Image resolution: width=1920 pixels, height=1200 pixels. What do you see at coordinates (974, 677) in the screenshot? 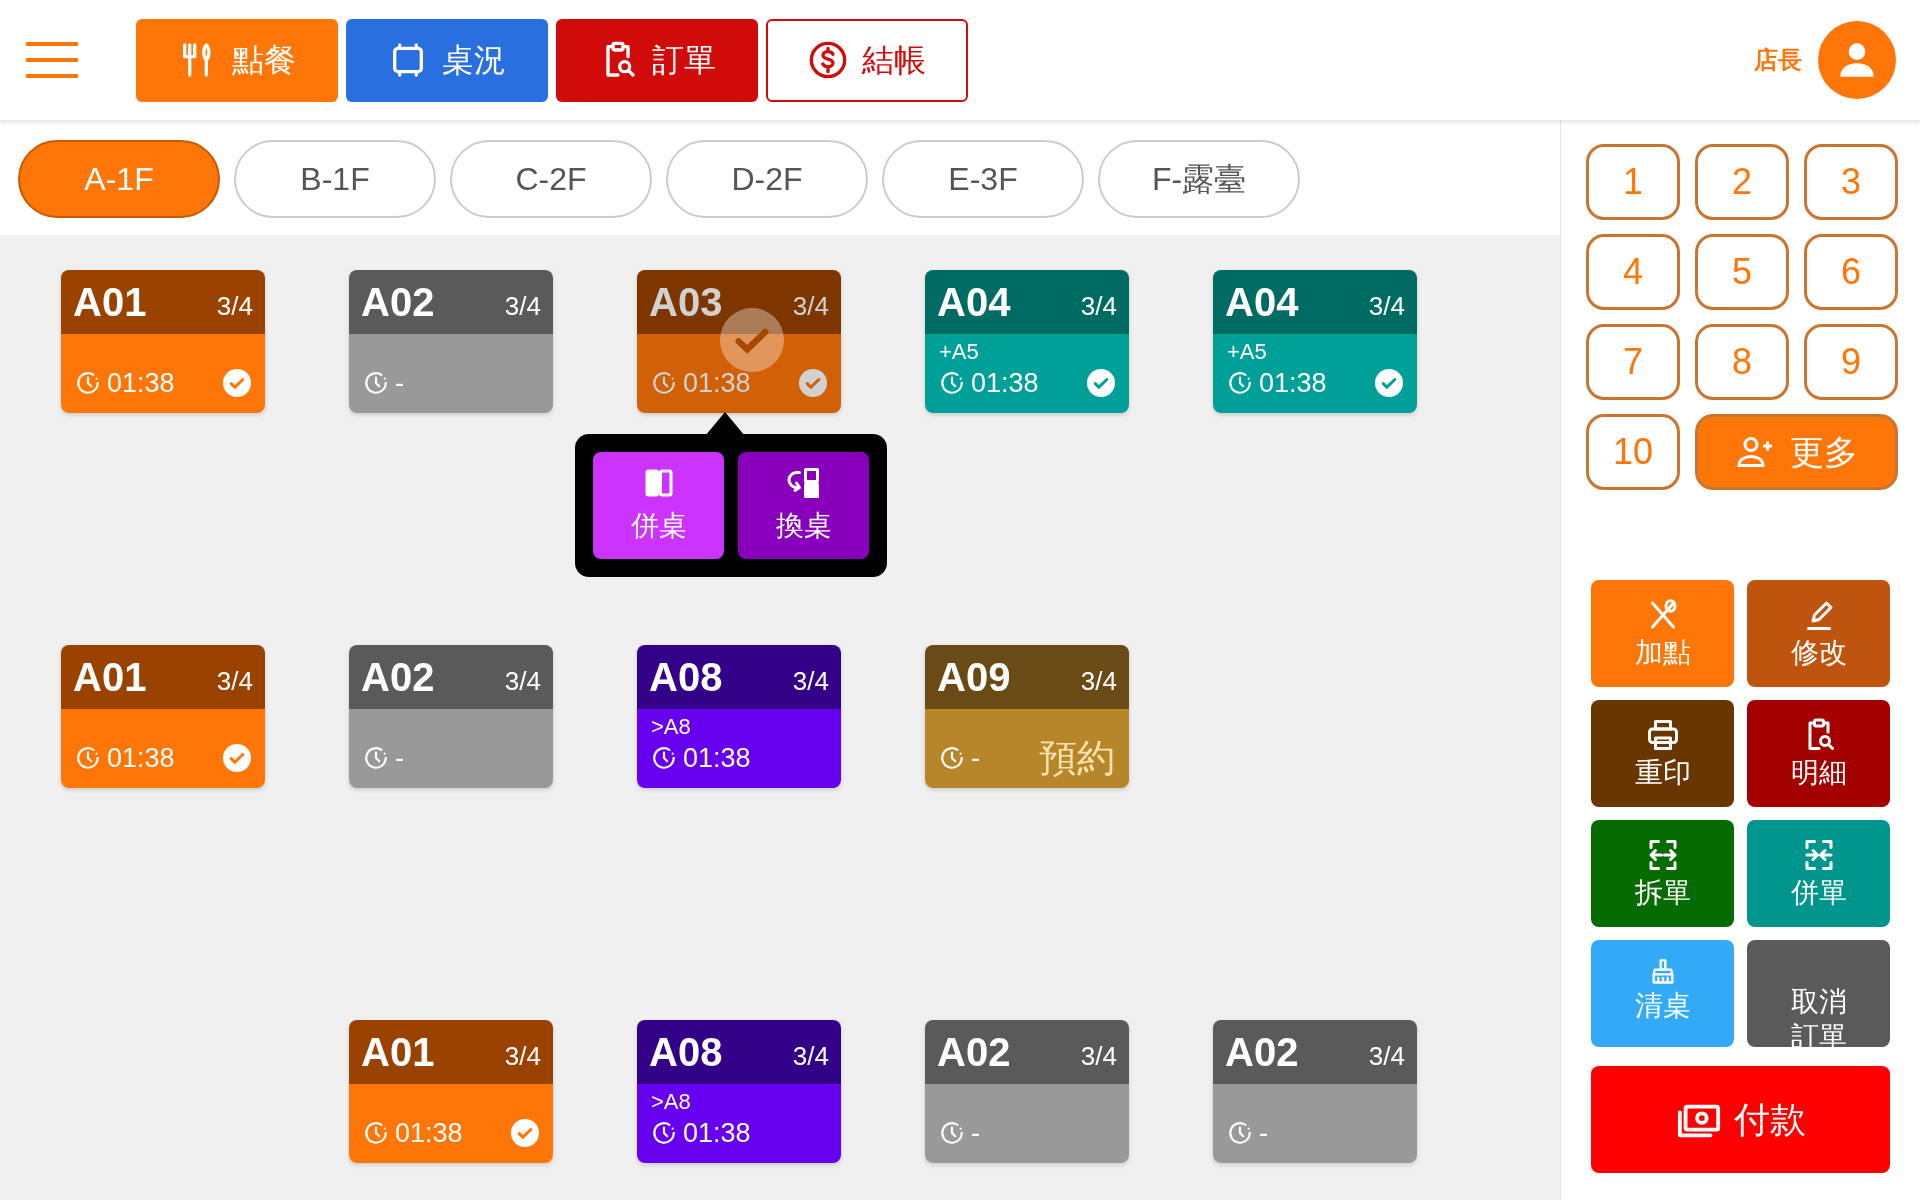
I see `table-name: A09` at bounding box center [974, 677].